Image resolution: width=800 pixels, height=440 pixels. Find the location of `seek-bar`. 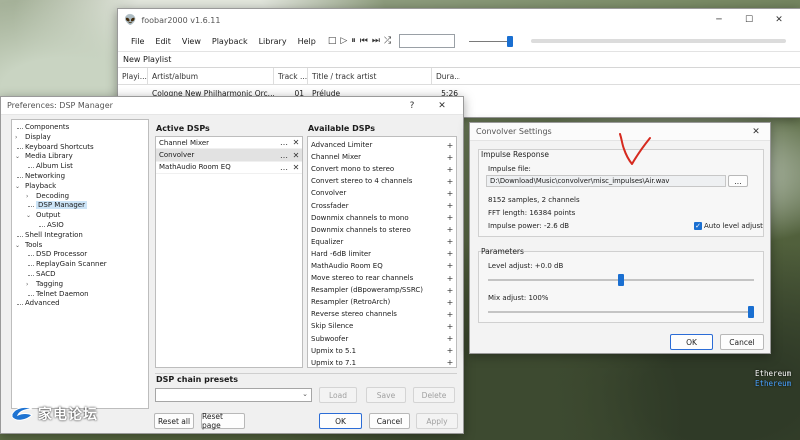

seek-bar is located at coordinates (659, 41).